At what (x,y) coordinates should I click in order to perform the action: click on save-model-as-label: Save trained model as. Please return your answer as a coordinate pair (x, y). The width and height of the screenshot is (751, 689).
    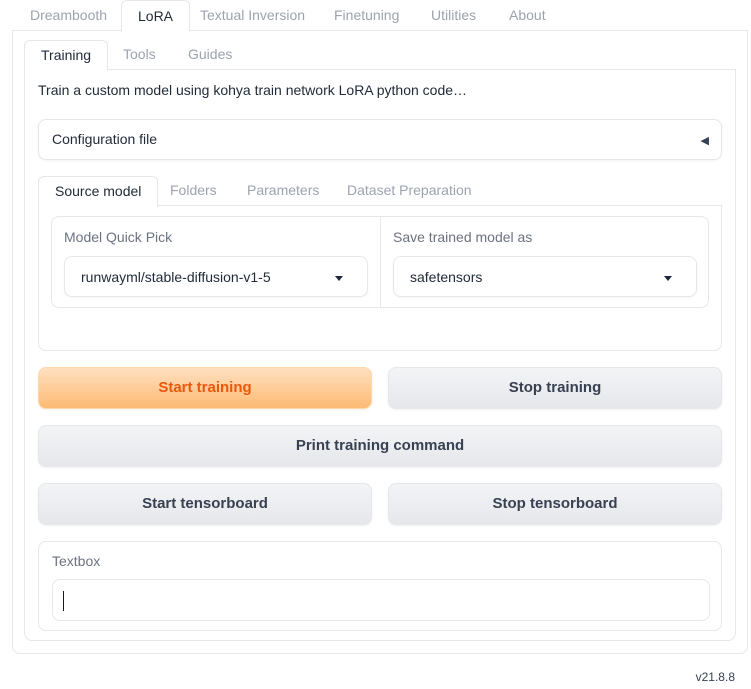
    Looking at the image, I should click on (463, 237).